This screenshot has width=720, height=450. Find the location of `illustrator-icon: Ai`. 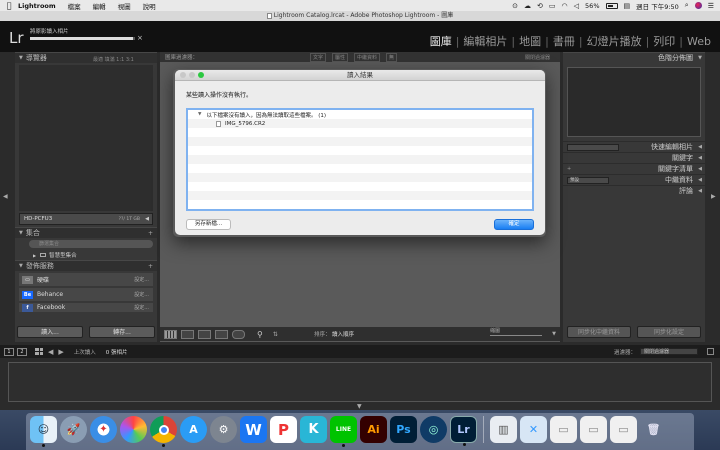

illustrator-icon: Ai is located at coordinates (373, 429).